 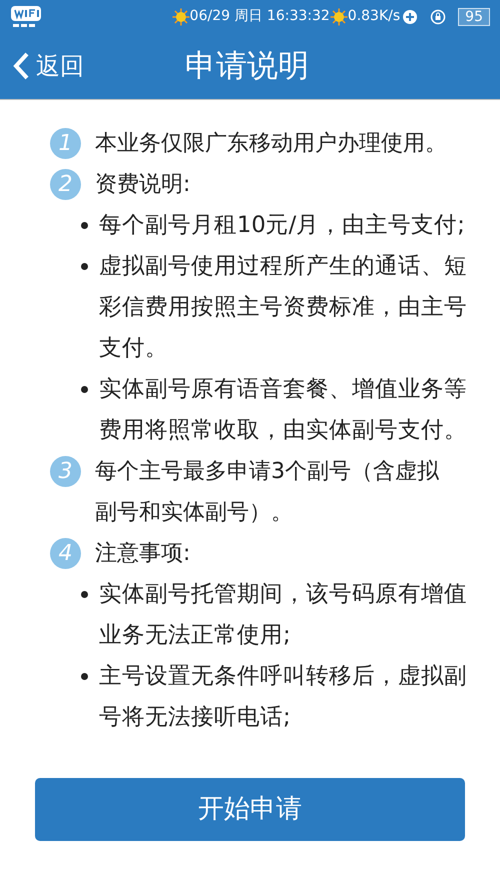 What do you see at coordinates (250, 809) in the screenshot?
I see `start-application-button: 开始申请` at bounding box center [250, 809].